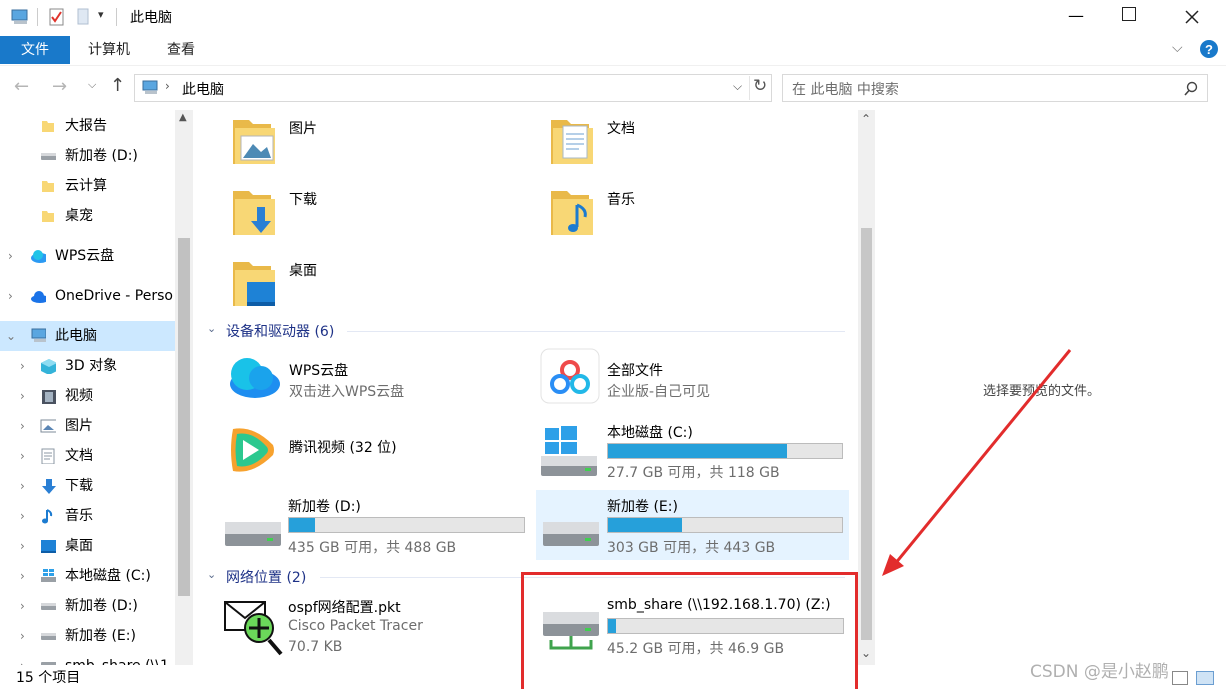  What do you see at coordinates (47, 516) in the screenshot?
I see `music-icon` at bounding box center [47, 516].